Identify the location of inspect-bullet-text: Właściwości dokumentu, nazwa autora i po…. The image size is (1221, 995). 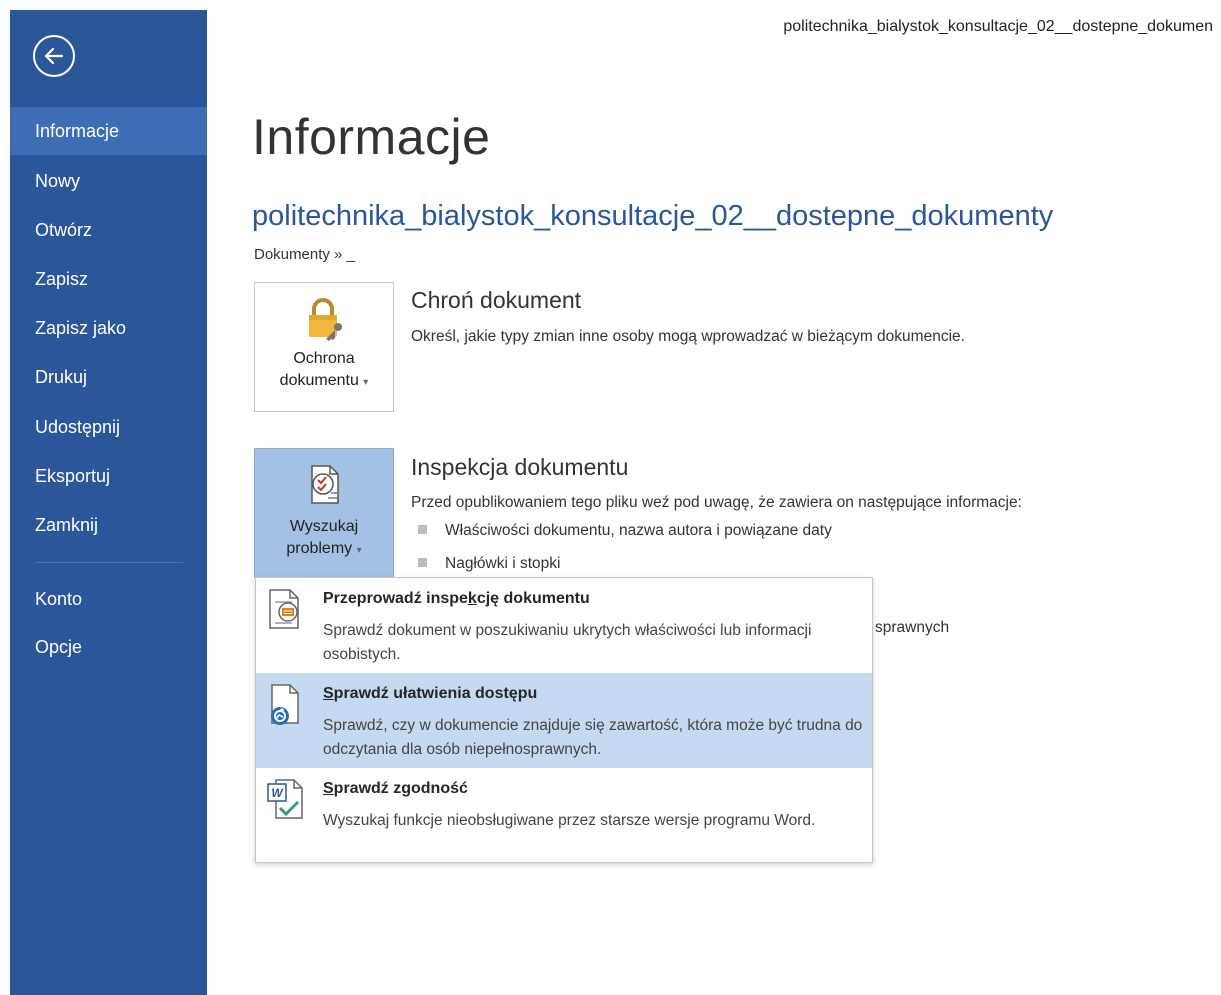
(638, 530).